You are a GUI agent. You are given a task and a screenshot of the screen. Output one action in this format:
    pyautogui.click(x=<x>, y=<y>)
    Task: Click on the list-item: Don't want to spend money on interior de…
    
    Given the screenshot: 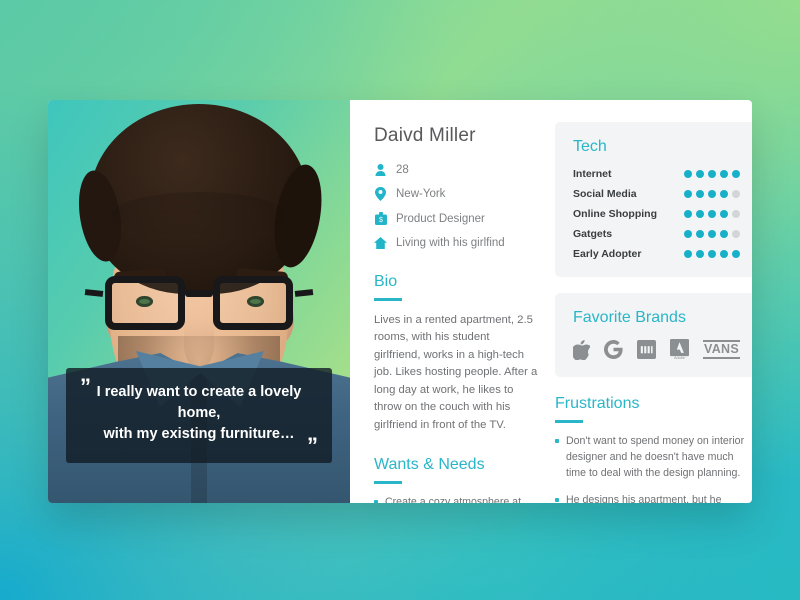 What is the action you would take?
    pyautogui.click(x=653, y=458)
    